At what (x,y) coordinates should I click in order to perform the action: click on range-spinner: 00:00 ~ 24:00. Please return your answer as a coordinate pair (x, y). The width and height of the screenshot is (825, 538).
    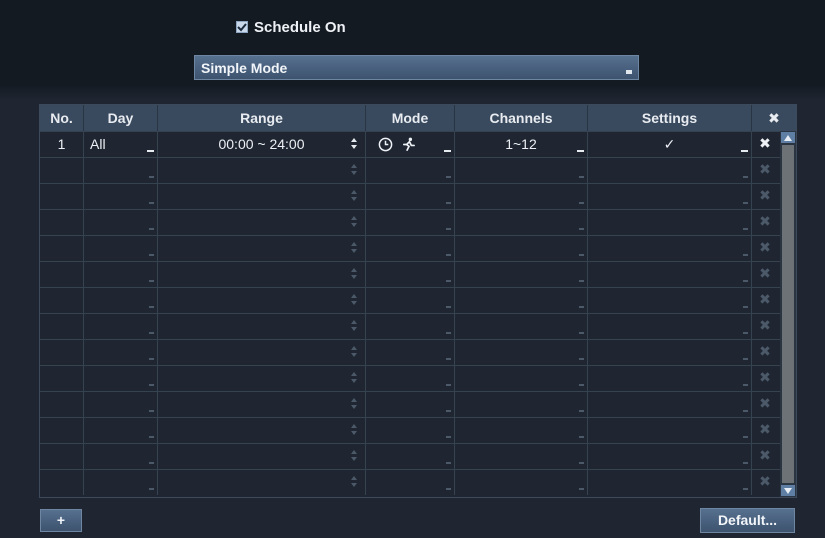
    Looking at the image, I should click on (262, 144).